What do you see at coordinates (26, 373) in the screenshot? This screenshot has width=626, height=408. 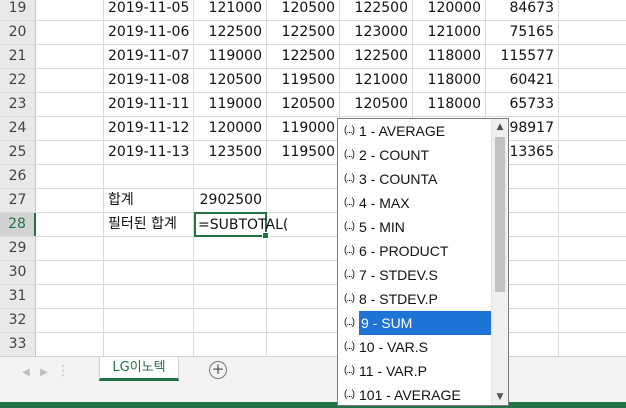 I see `scroll-tabs-left-icon: ◀` at bounding box center [26, 373].